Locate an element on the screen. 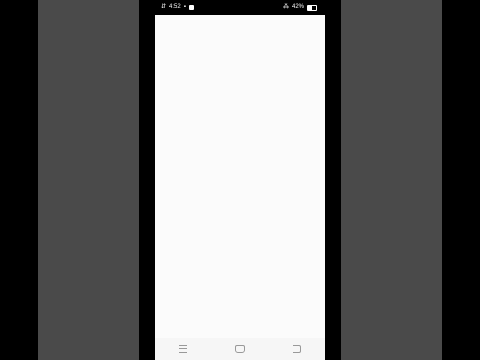 This screenshot has width=480, height=360. menu-icon is located at coordinates (183, 349).